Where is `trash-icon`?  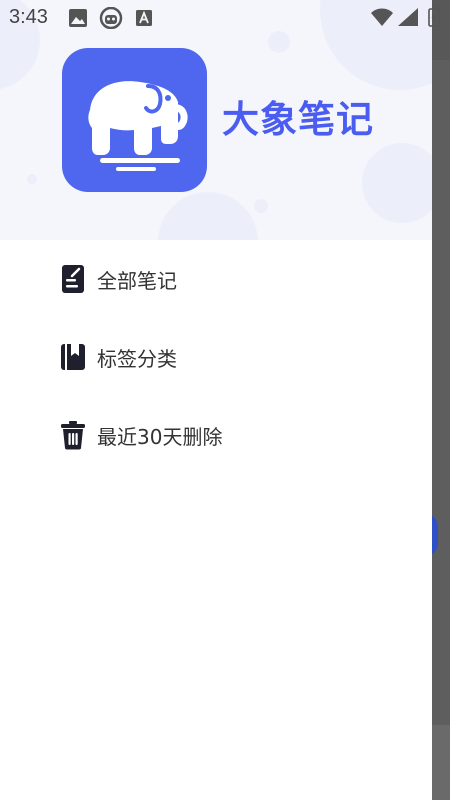
trash-icon is located at coordinates (73, 435).